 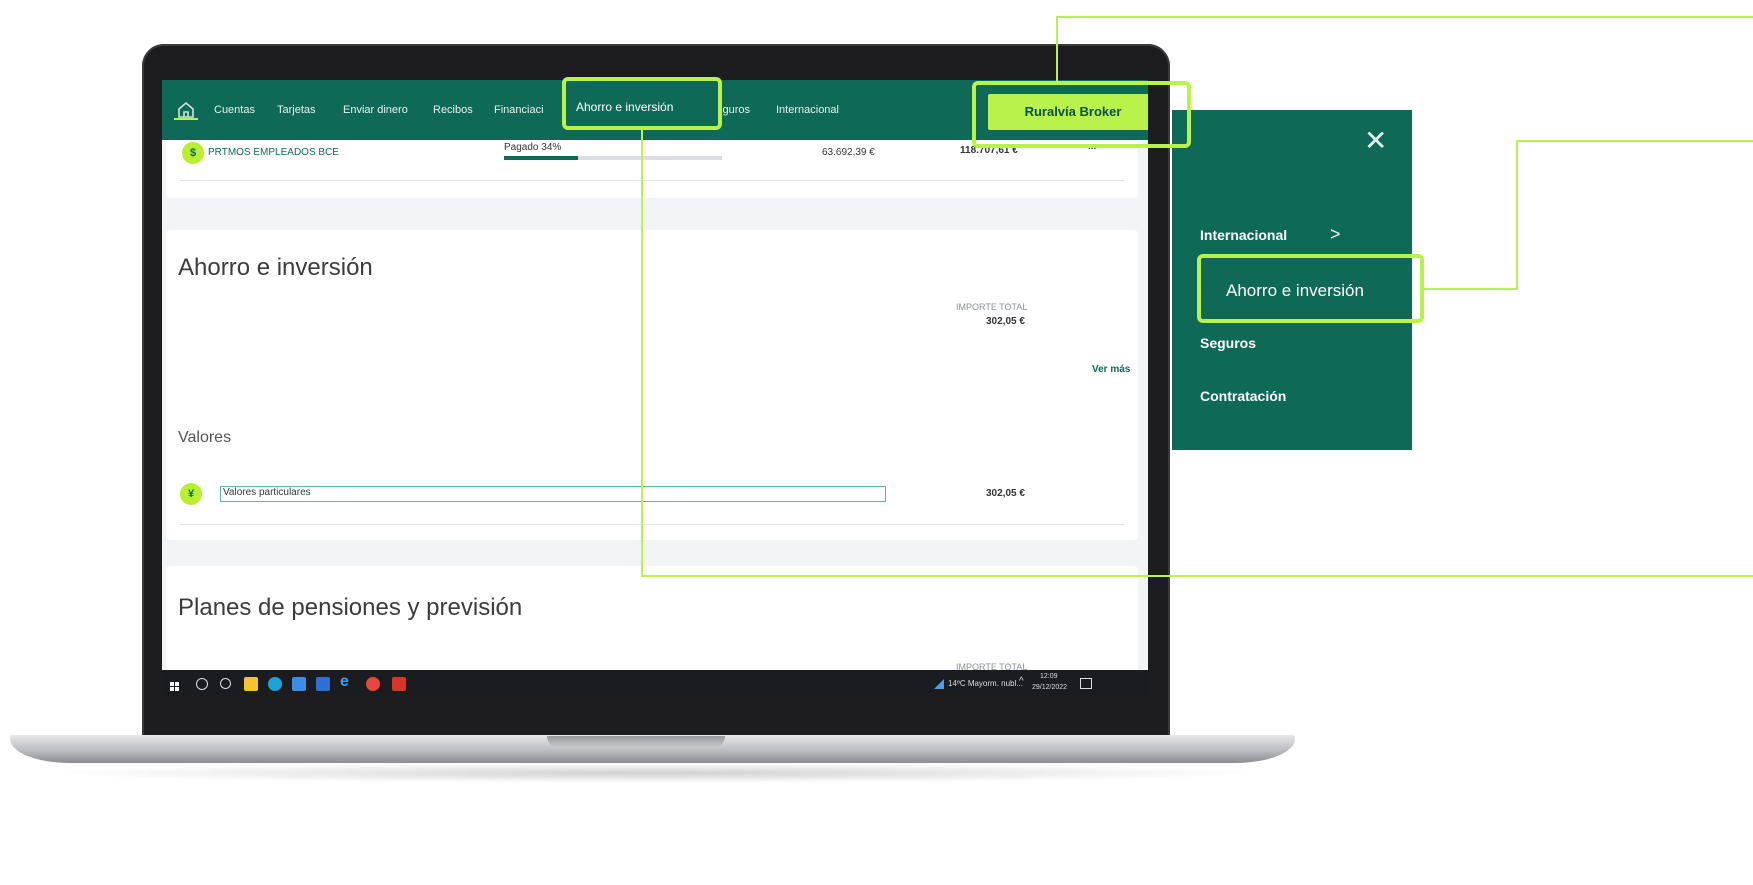 What do you see at coordinates (191, 494) in the screenshot?
I see `securities-icon: ¥` at bounding box center [191, 494].